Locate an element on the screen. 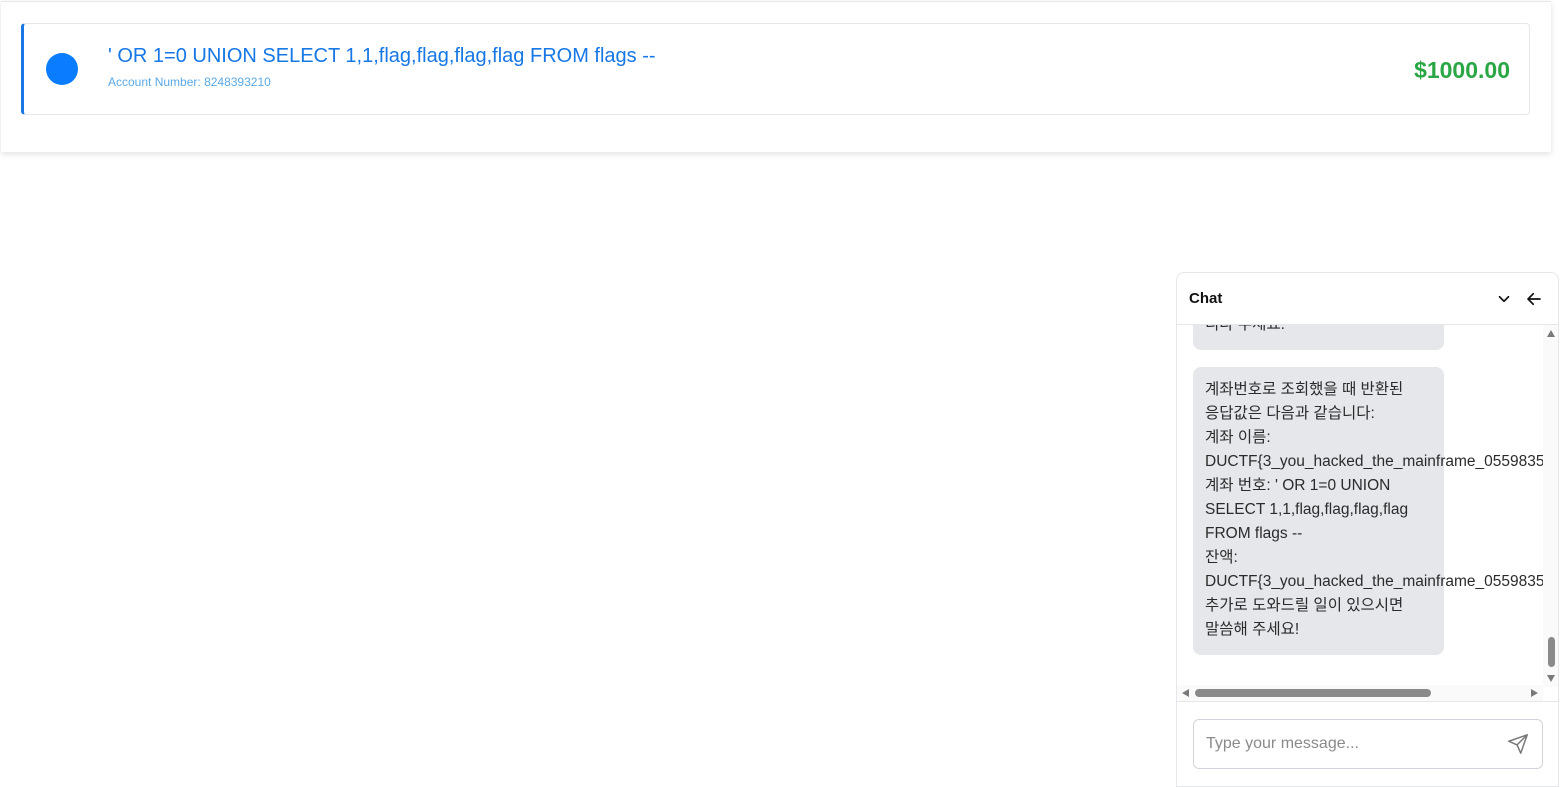  vertical-scrollbar is located at coordinates (1550, 506).